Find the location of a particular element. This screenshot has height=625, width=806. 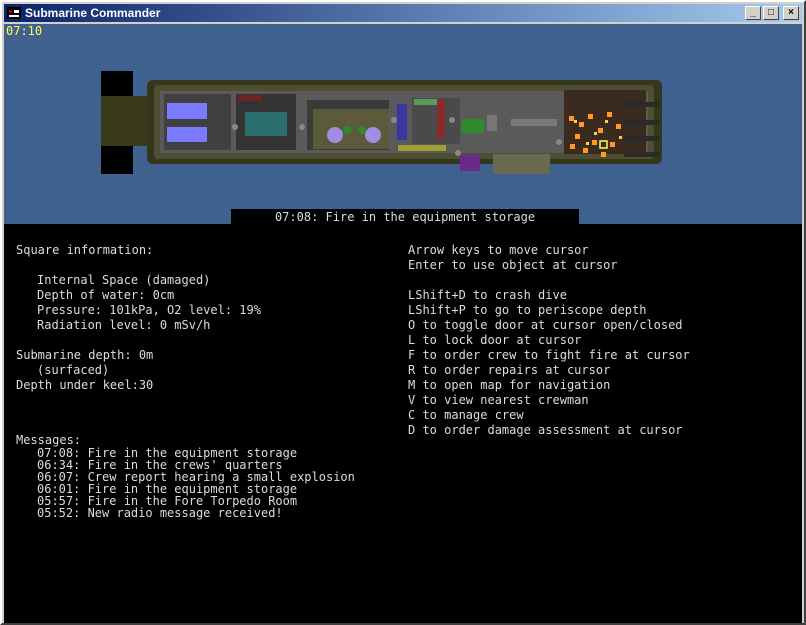

title-bar: Submarine Commander _ □ × is located at coordinates (403, 13).